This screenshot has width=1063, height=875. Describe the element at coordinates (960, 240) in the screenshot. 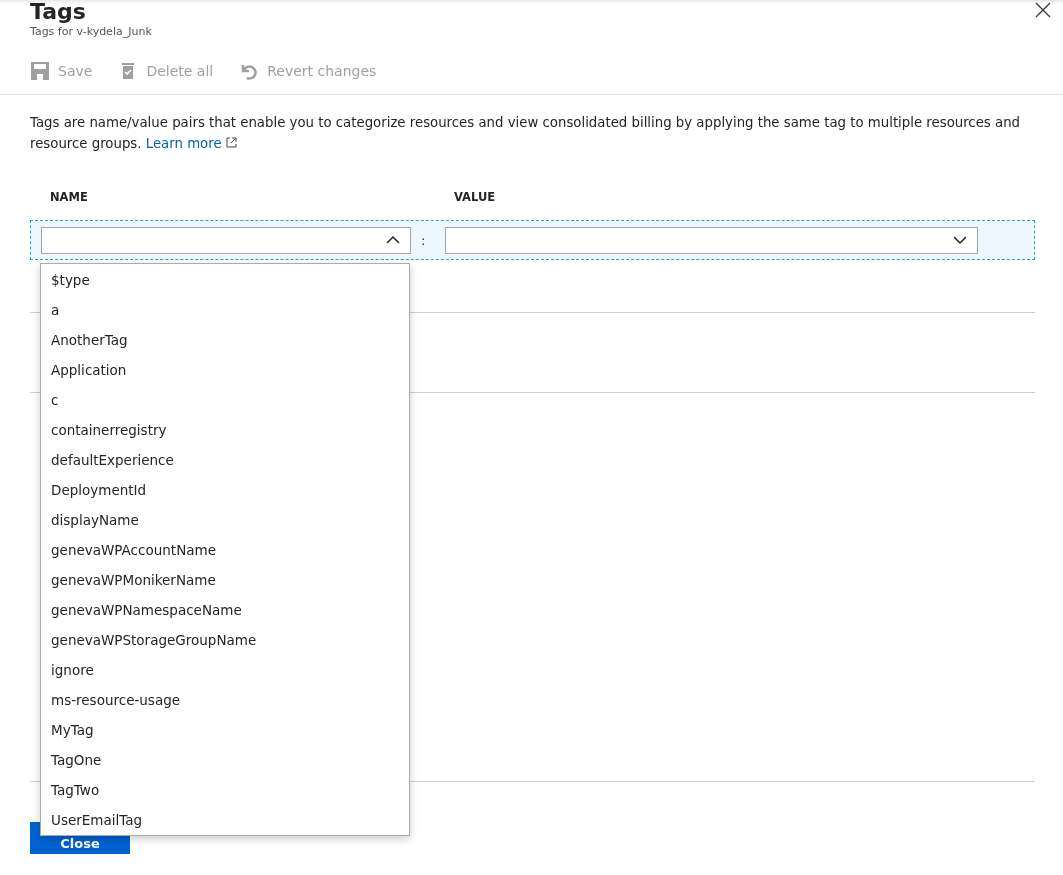

I see `chevron-down-icon` at that location.